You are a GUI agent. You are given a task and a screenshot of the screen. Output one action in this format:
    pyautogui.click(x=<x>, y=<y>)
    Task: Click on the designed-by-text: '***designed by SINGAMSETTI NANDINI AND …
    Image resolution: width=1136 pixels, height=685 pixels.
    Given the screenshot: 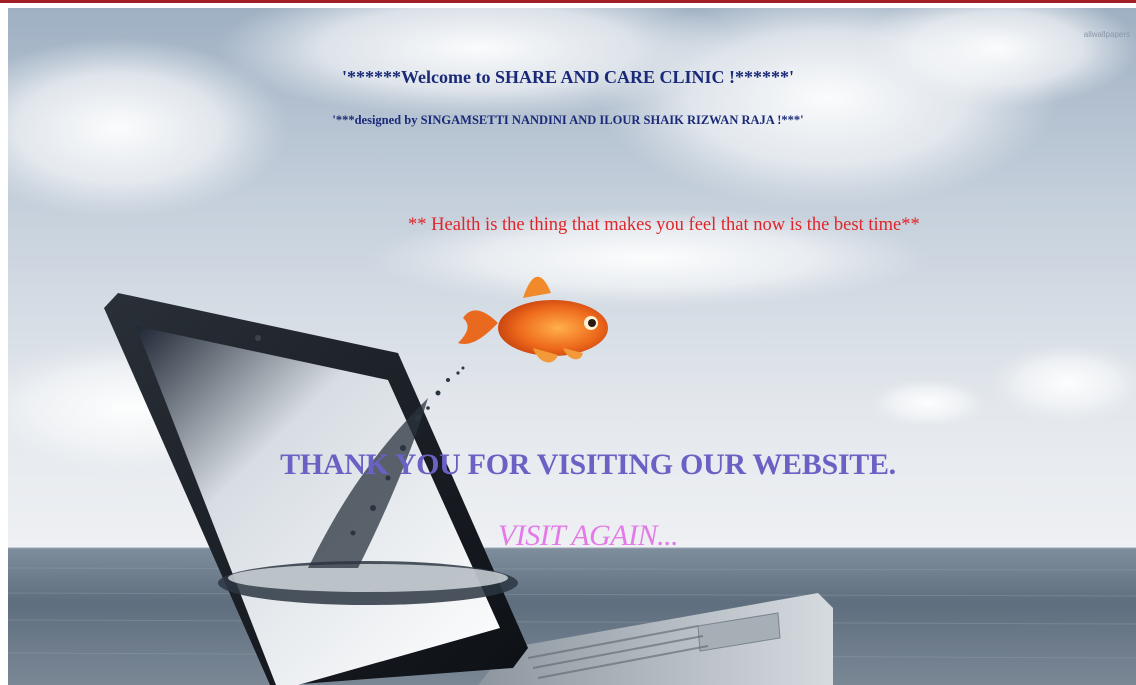 What is the action you would take?
    pyautogui.click(x=568, y=120)
    